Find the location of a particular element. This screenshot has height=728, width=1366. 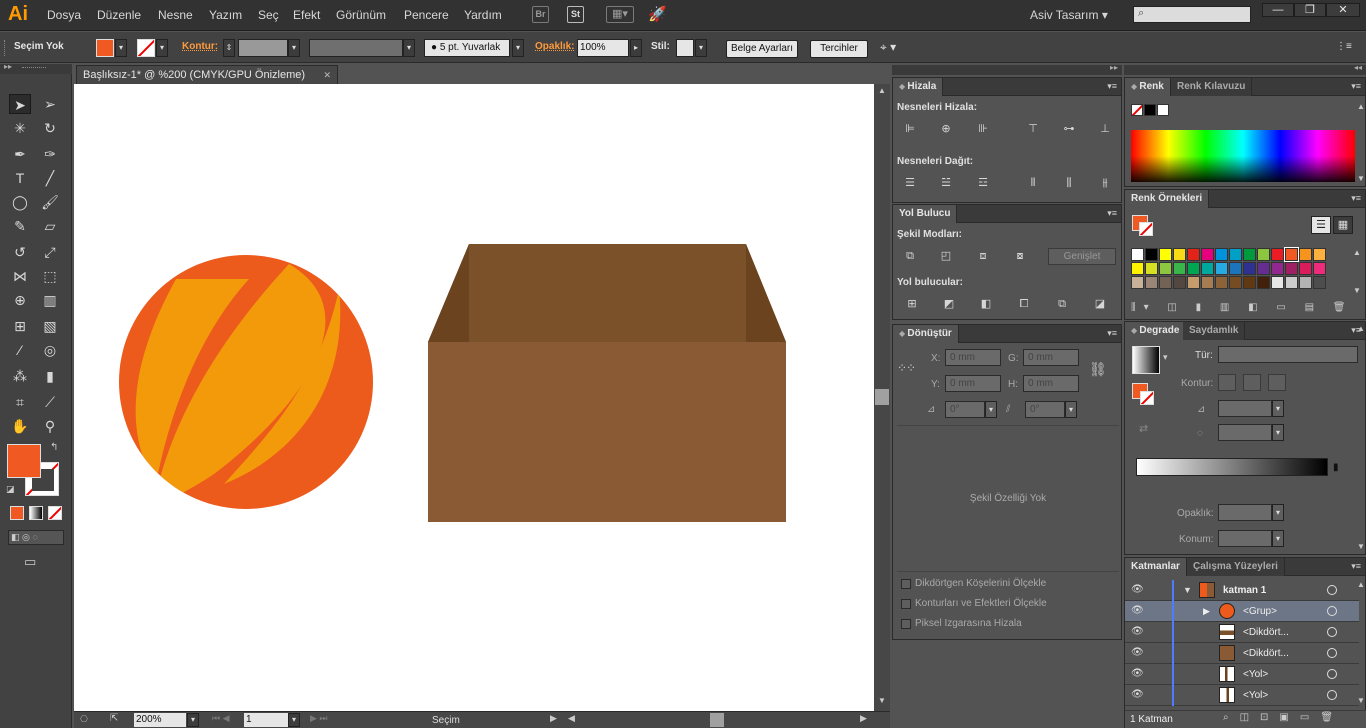

grid-view-icon: ▦ is located at coordinates (1343, 225).